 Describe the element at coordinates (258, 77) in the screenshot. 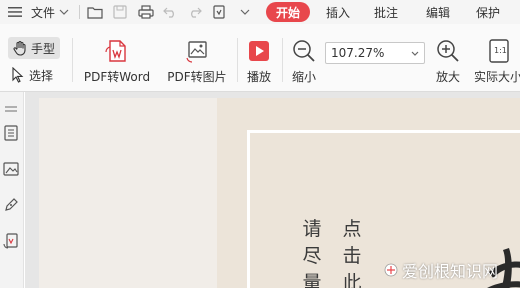

I see `play-label: 播放` at that location.